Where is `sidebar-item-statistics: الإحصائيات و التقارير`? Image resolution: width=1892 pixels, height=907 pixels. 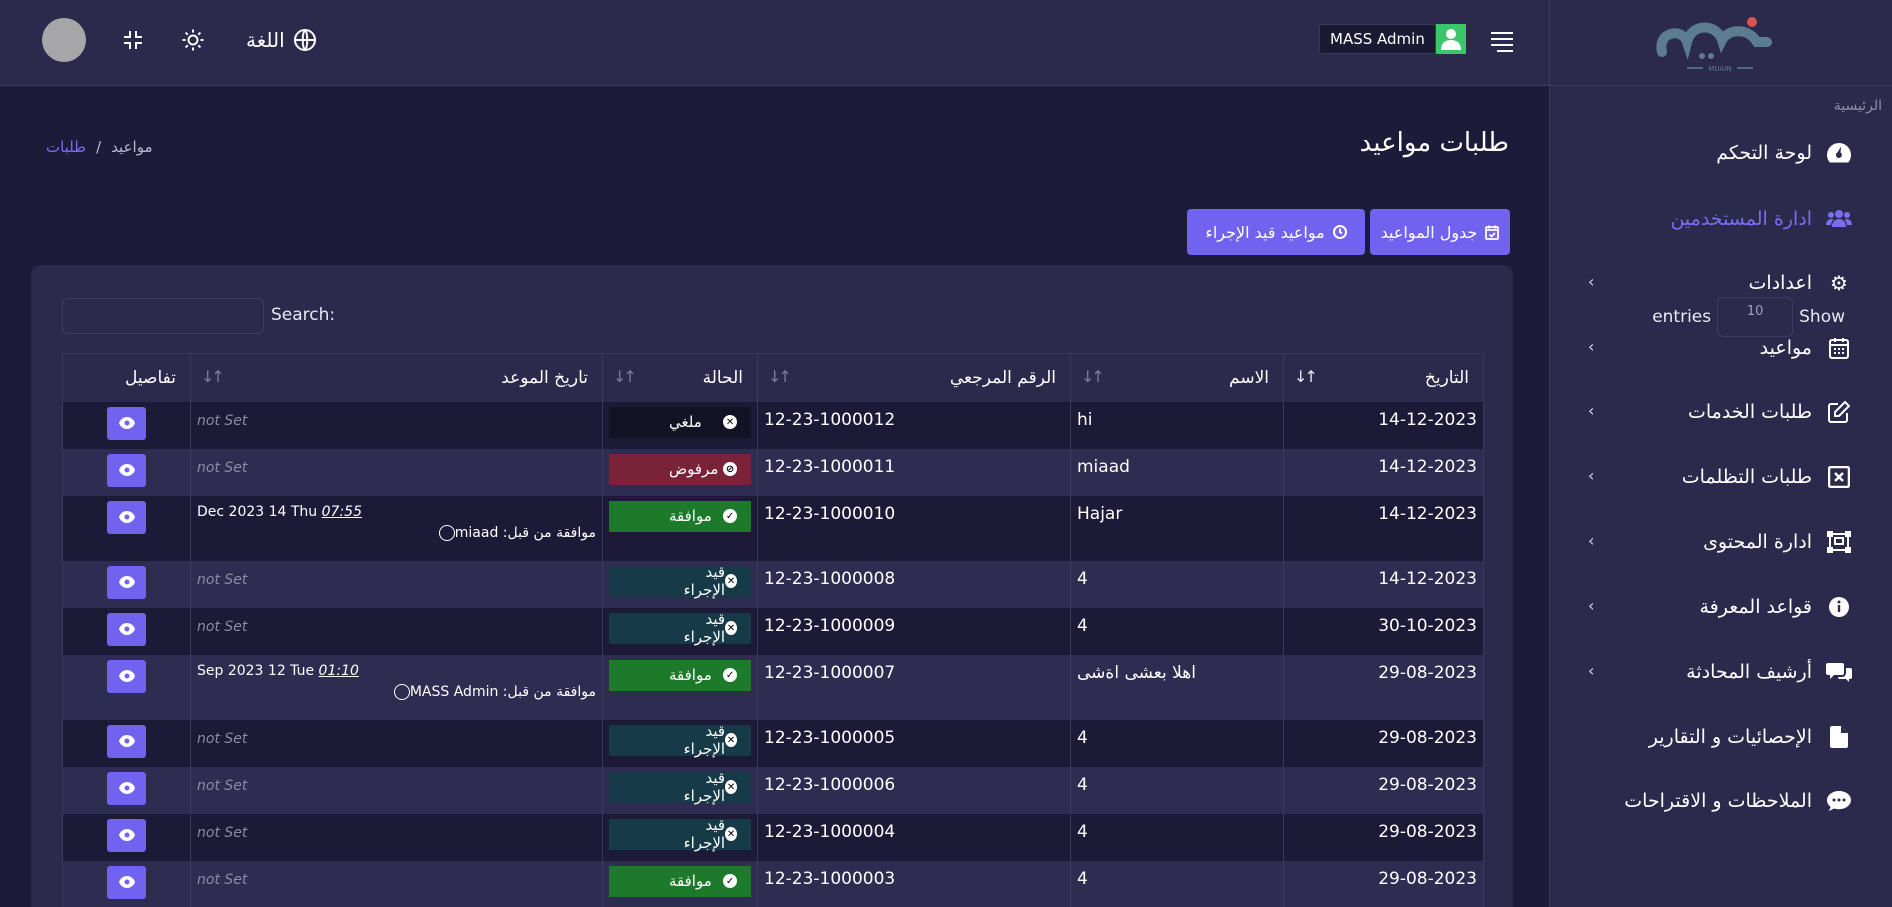 sidebar-item-statistics: الإحصائيات و التقارير is located at coordinates (1750, 737).